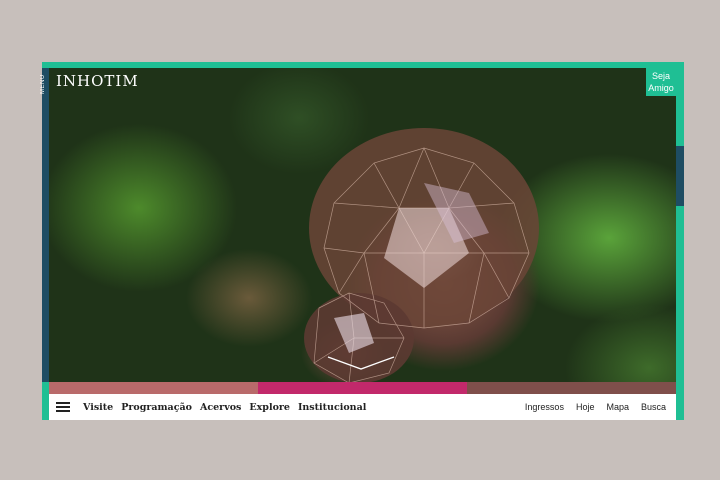 This screenshot has height=480, width=720. I want to click on nav-institucional: Institucional, so click(332, 407).